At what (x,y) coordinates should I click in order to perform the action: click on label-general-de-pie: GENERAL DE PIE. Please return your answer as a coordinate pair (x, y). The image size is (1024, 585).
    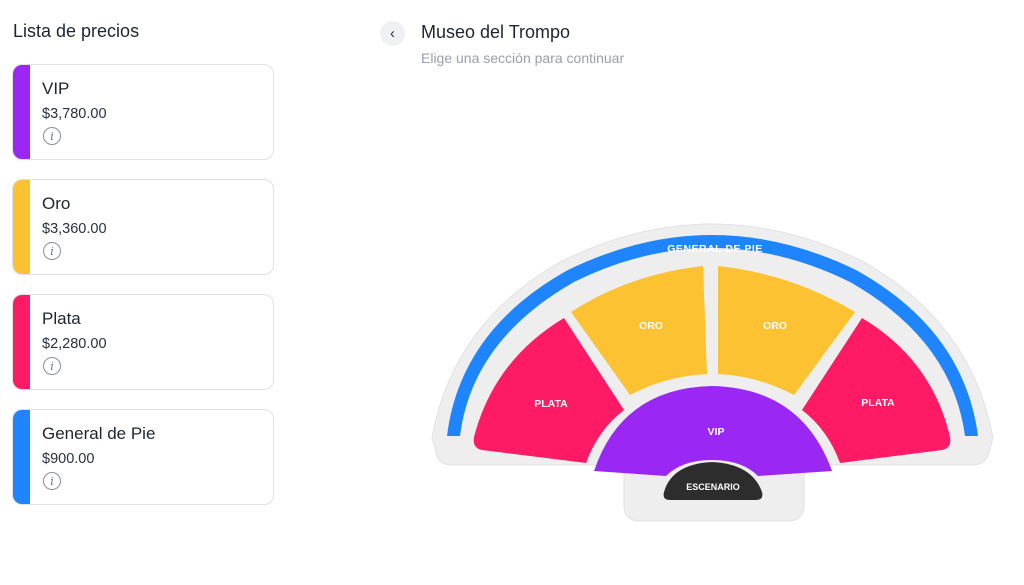
    Looking at the image, I should click on (715, 249).